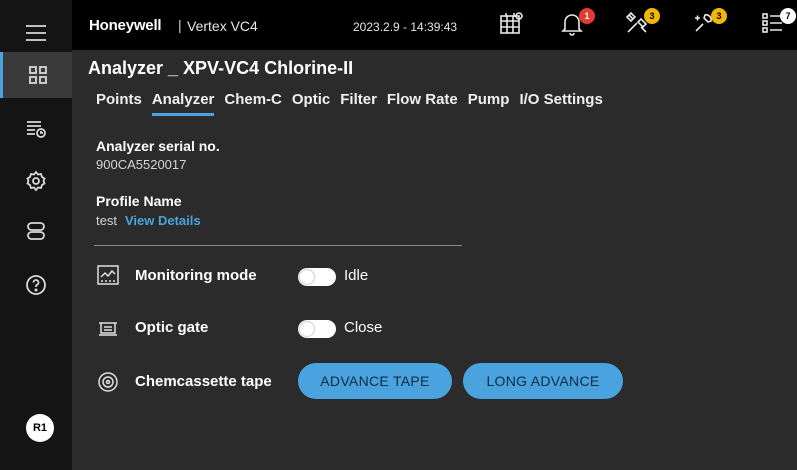  What do you see at coordinates (278, 245) in the screenshot?
I see `section-divider` at bounding box center [278, 245].